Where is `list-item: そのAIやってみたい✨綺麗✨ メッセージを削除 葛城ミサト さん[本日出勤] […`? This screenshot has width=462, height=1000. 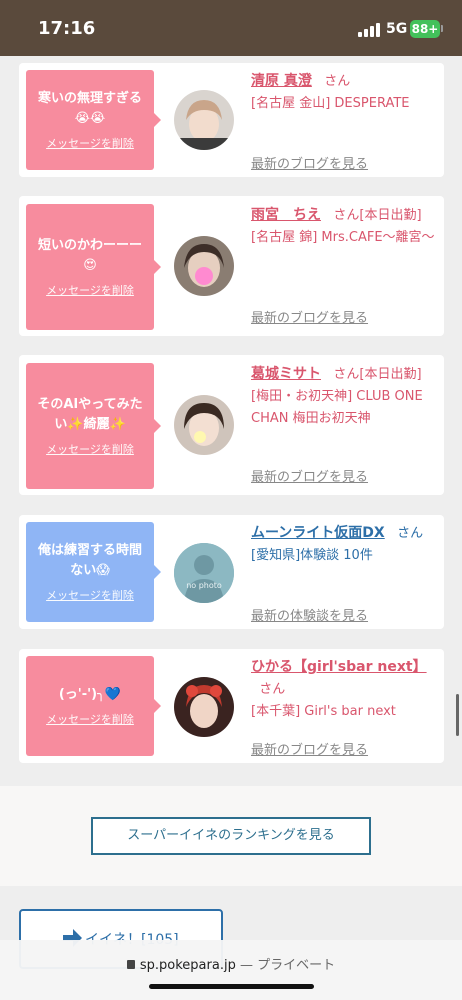
list-item: そのAIやってみたい✨綺麗✨ メッセージを削除 葛城ミサト さん[本日出勤] [… is located at coordinates (231, 425).